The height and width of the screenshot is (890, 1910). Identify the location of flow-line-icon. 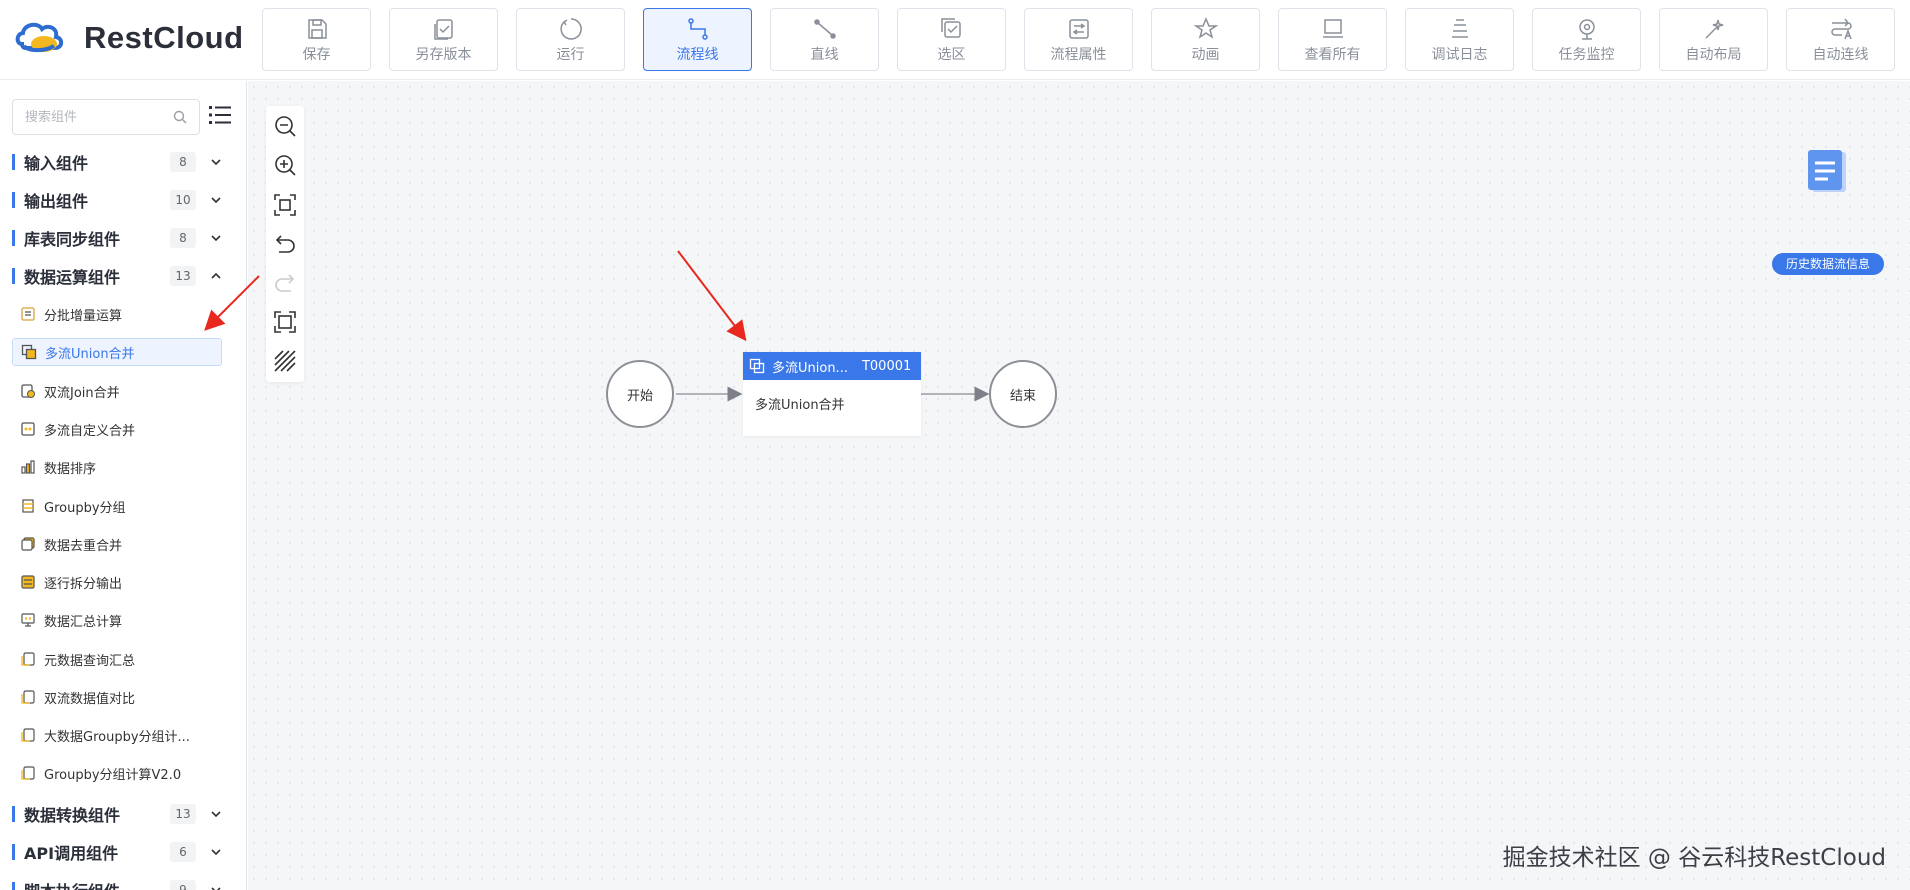
(697, 28).